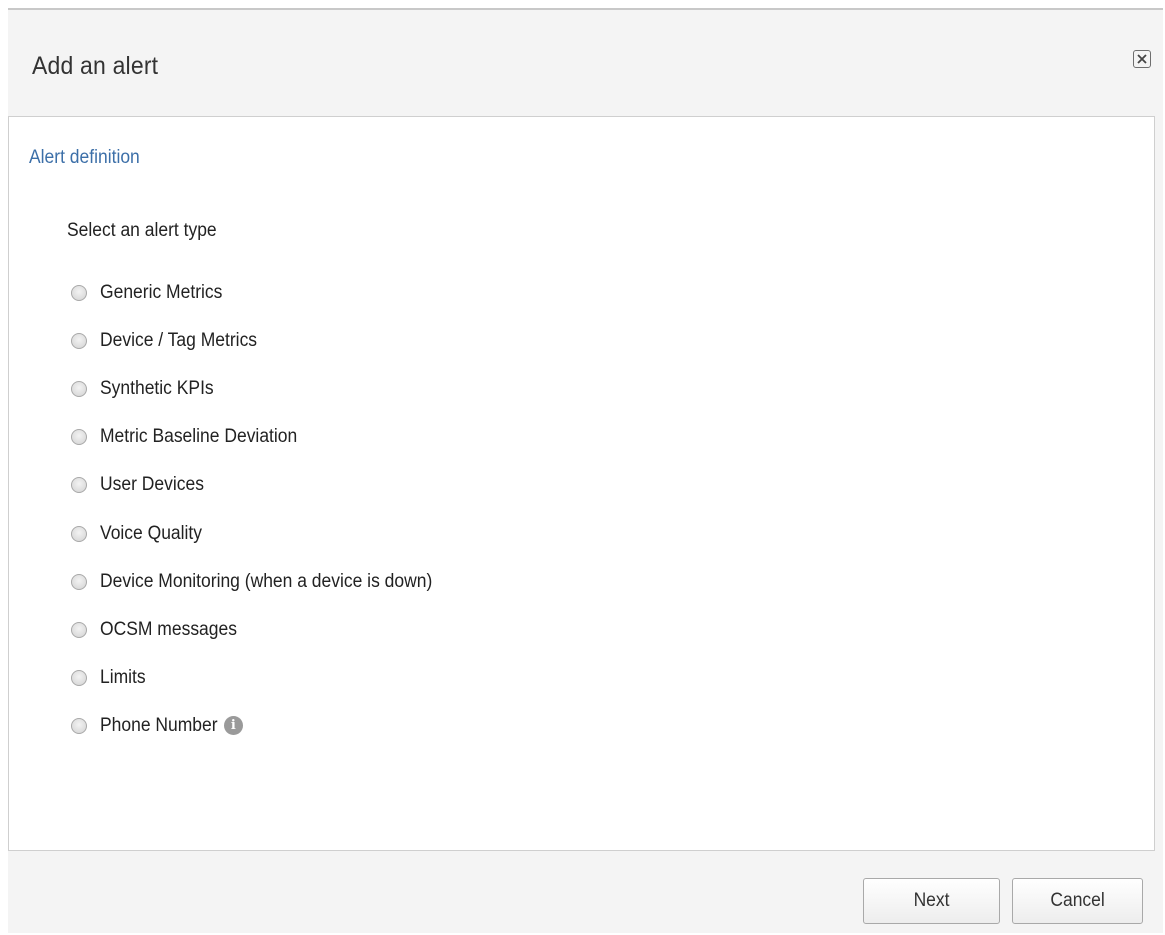  I want to click on section-title: Alert definition, so click(84, 157).